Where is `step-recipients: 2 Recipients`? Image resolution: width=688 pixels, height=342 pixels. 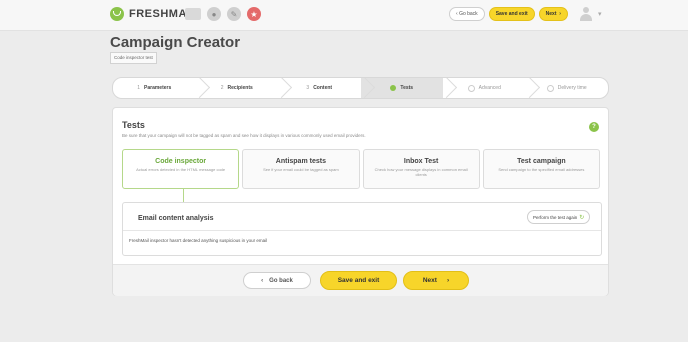 step-recipients: 2 Recipients is located at coordinates (237, 88).